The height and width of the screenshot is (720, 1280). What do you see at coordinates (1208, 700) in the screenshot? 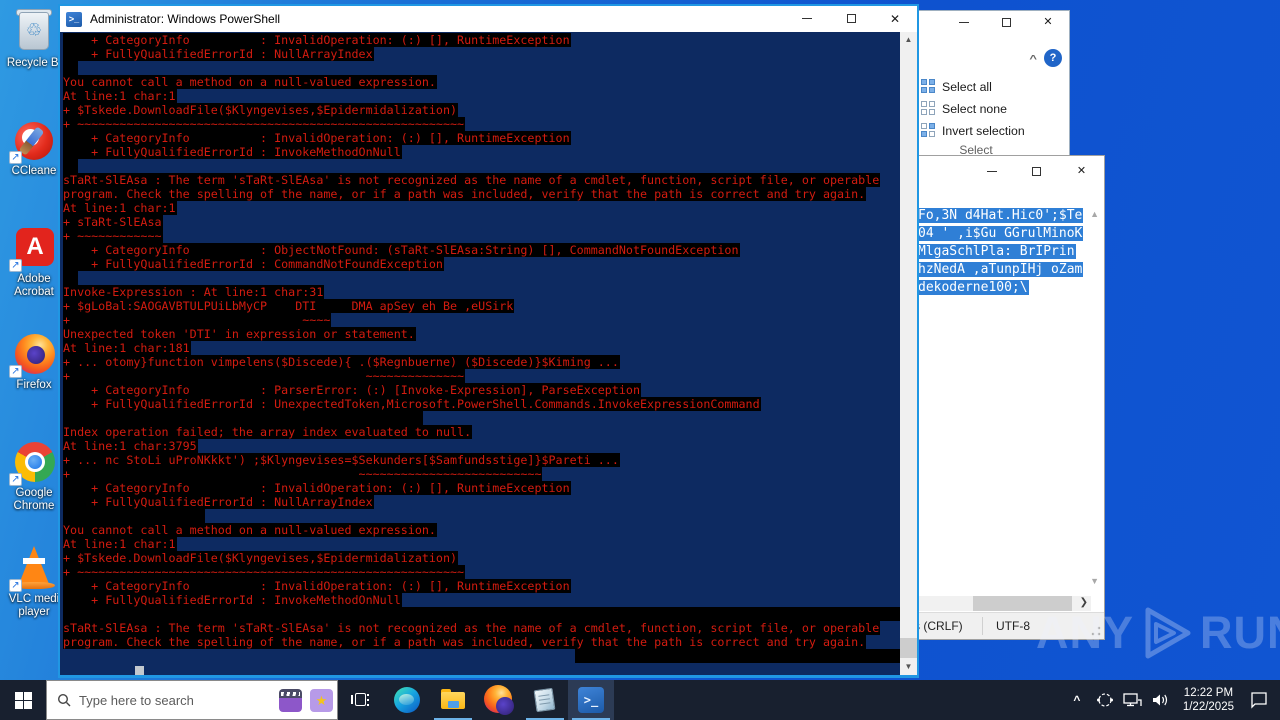
I see `taskbar-clock: 12:22 PM 1/22/2025` at bounding box center [1208, 700].